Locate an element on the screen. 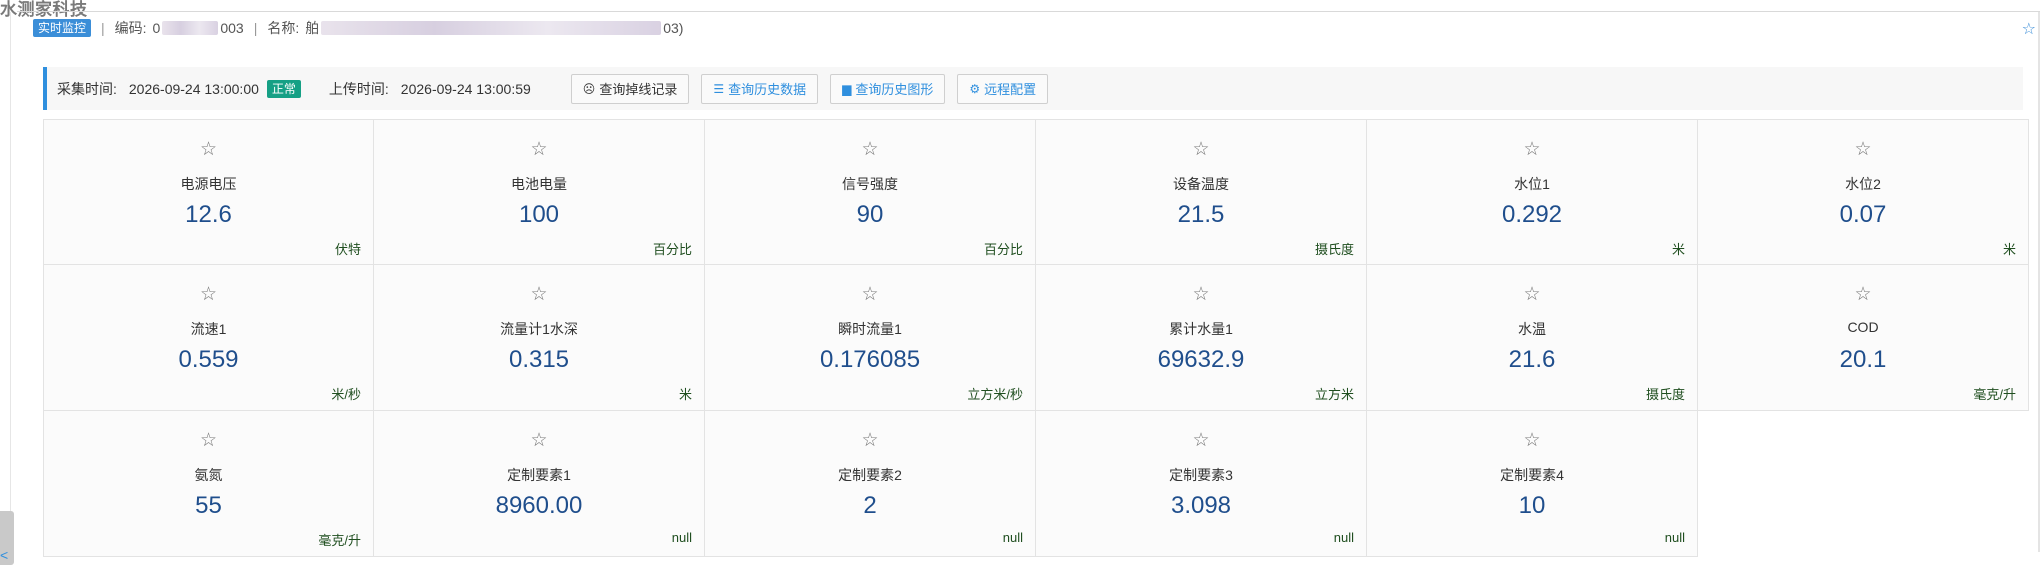 This screenshot has width=2040, height=565. remote-config-button: ⚙ 远程配置 is located at coordinates (1003, 88).